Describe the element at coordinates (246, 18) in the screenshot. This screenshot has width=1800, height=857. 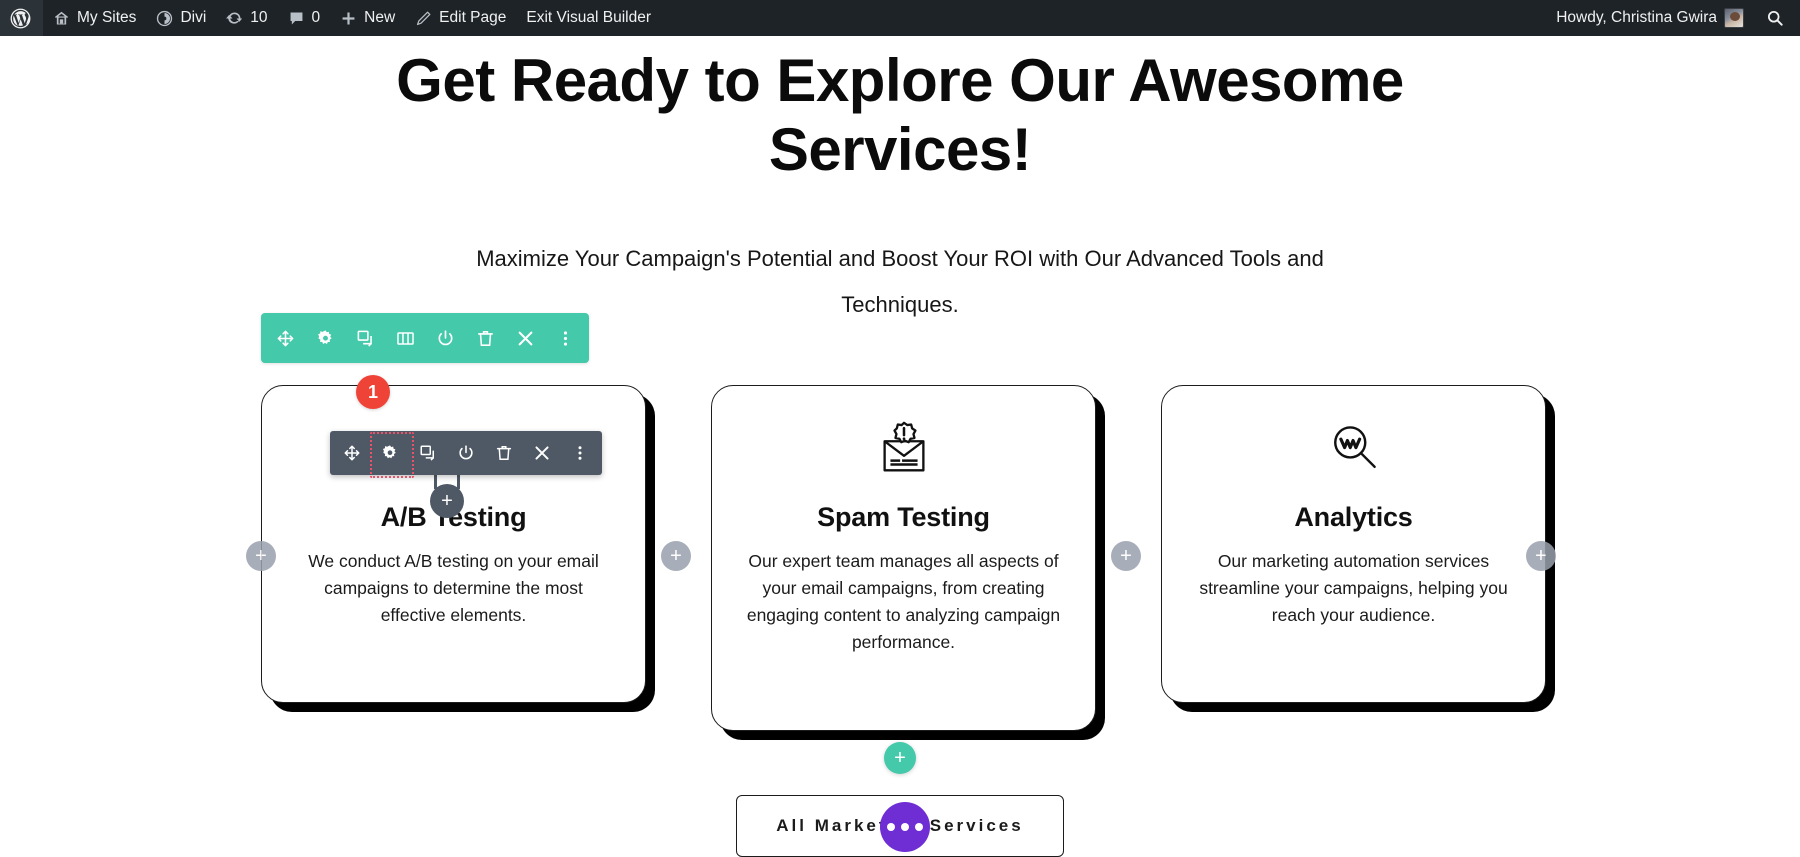
I see `admin-bar-item-updates: 10` at that location.